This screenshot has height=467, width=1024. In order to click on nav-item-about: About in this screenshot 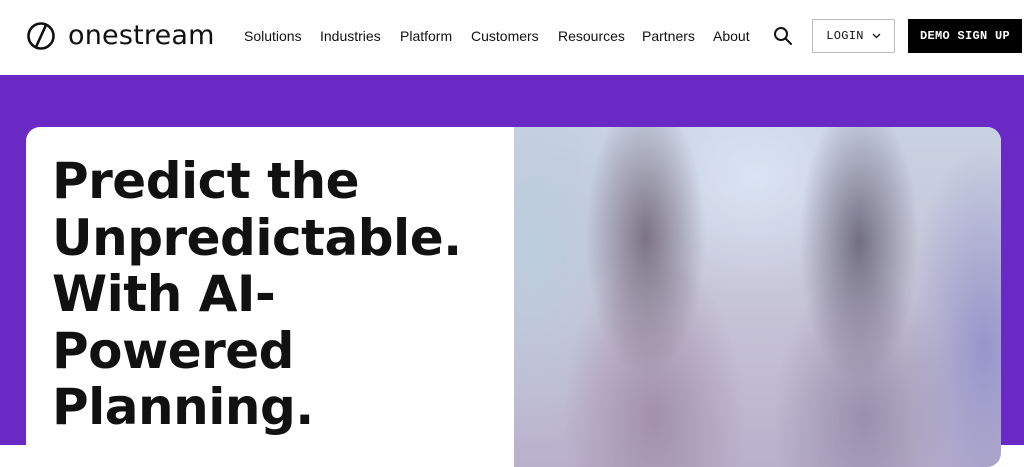, I will do `click(731, 36)`.